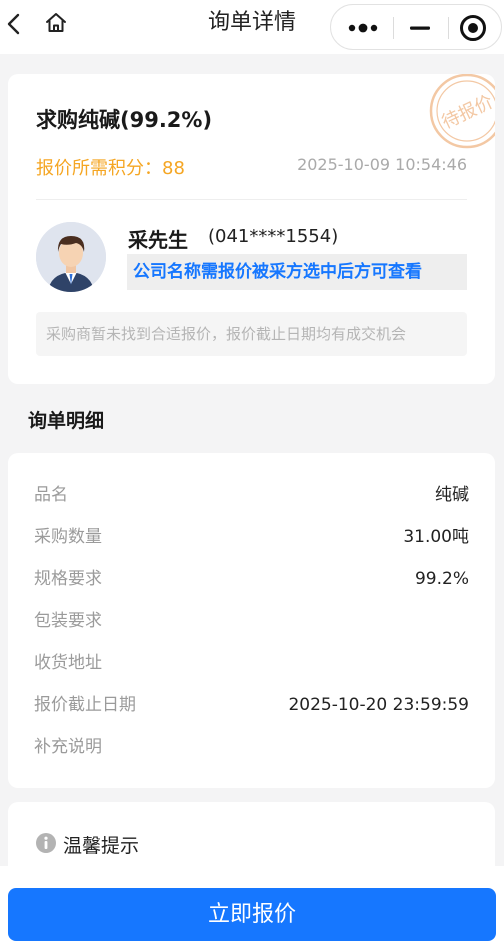 This screenshot has width=504, height=945. I want to click on detail-label: 品名, so click(51, 495).